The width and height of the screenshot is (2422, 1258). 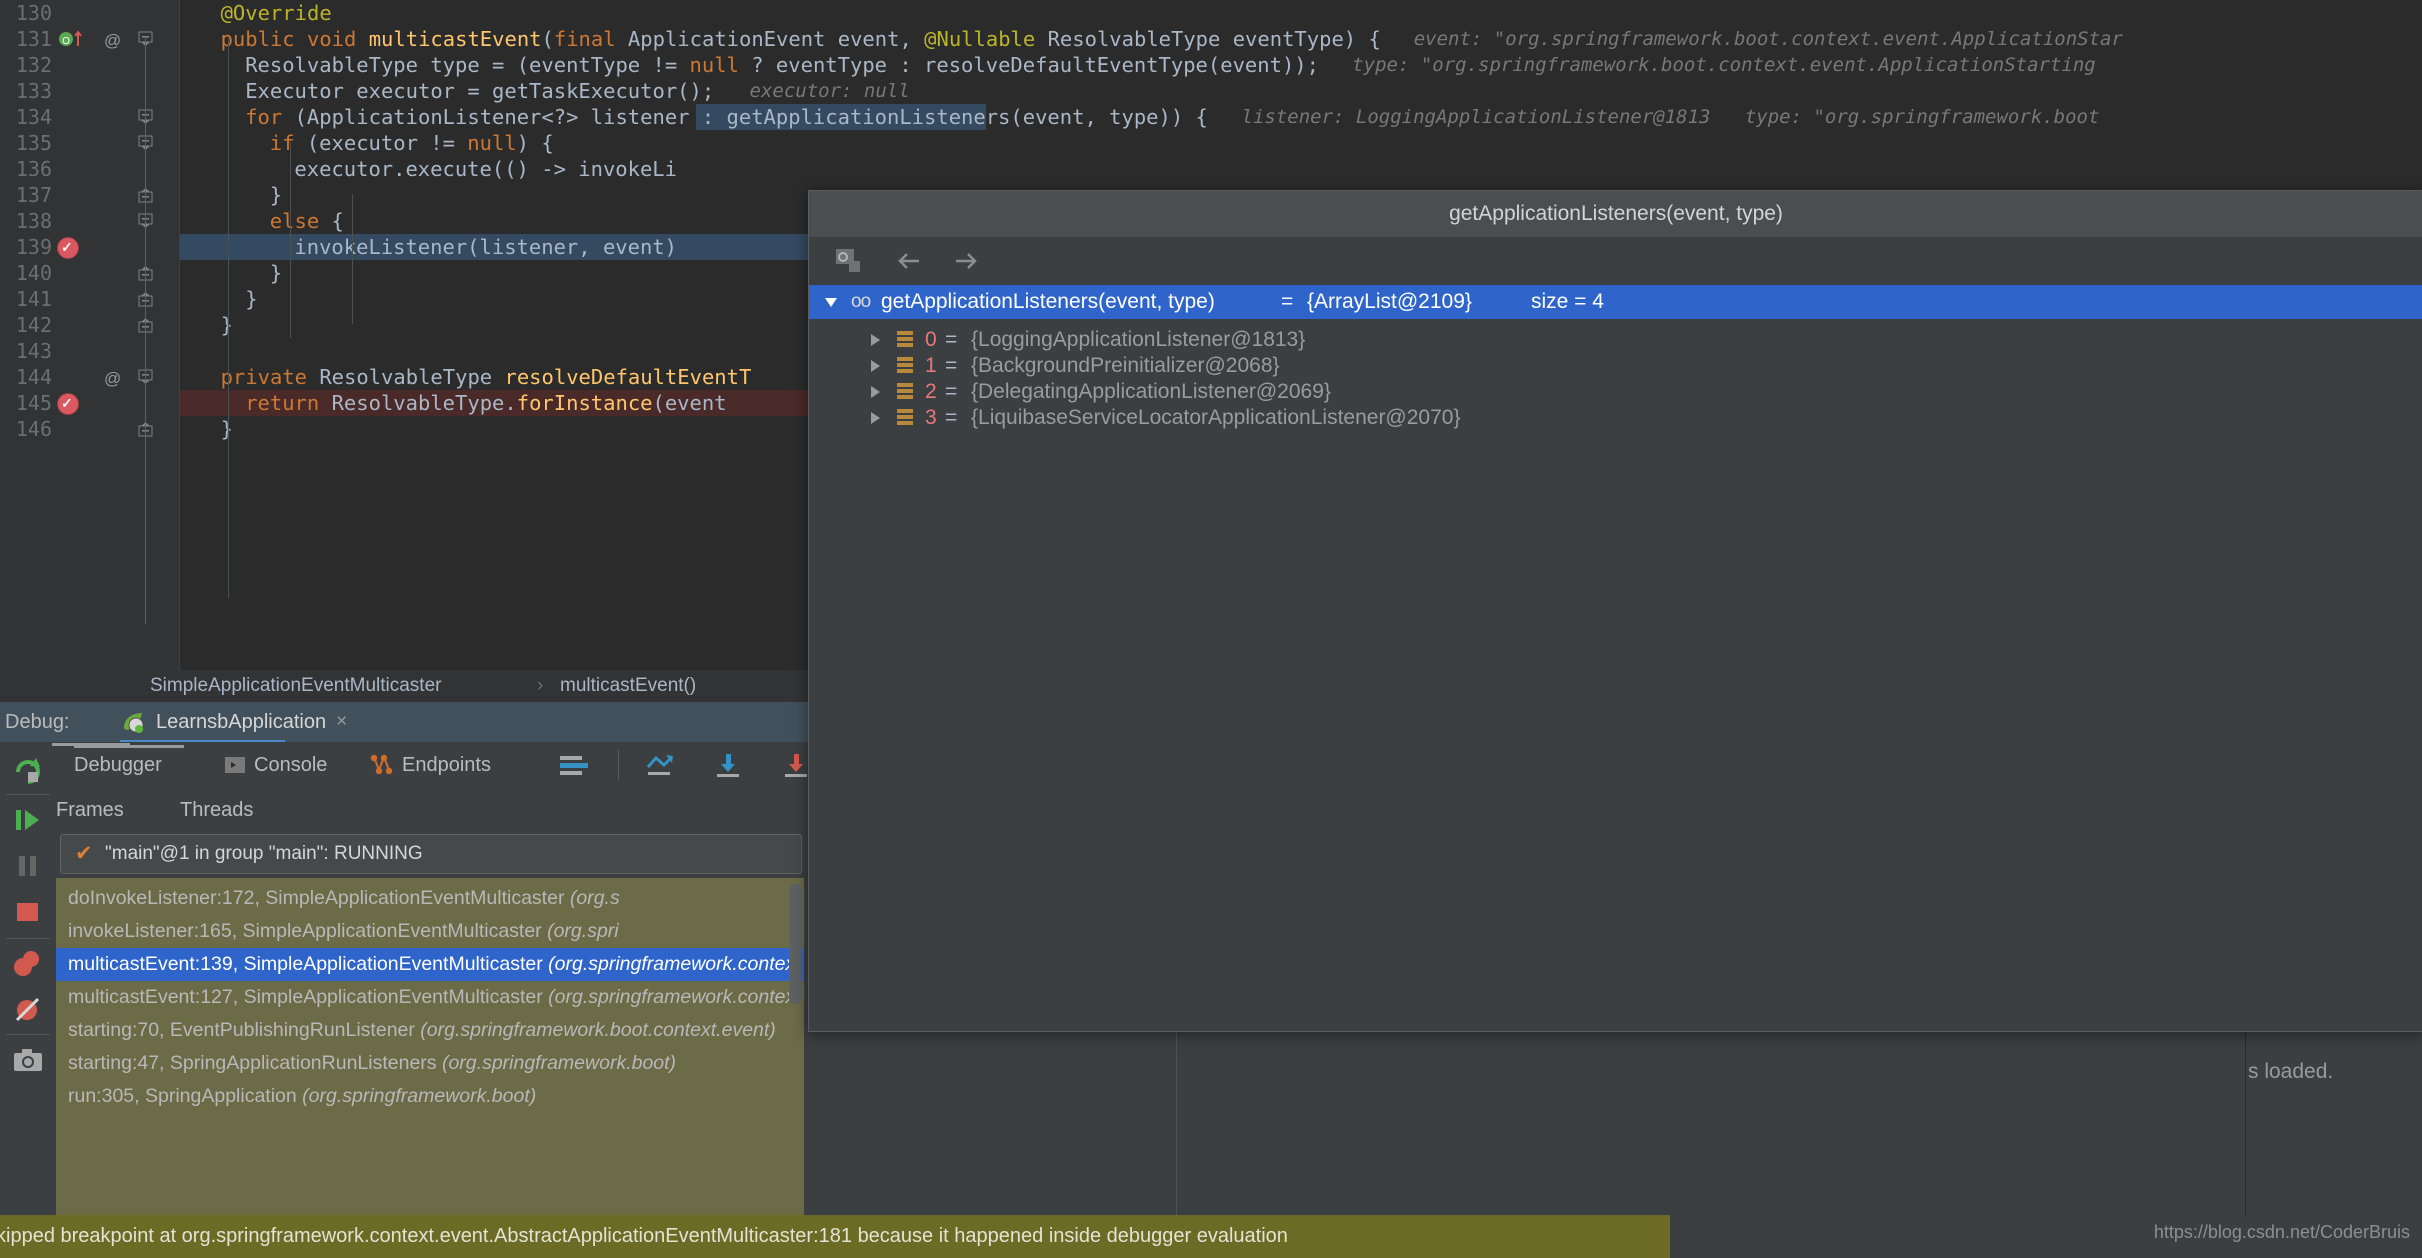 What do you see at coordinates (341, 722) in the screenshot?
I see `close-icon: ×` at bounding box center [341, 722].